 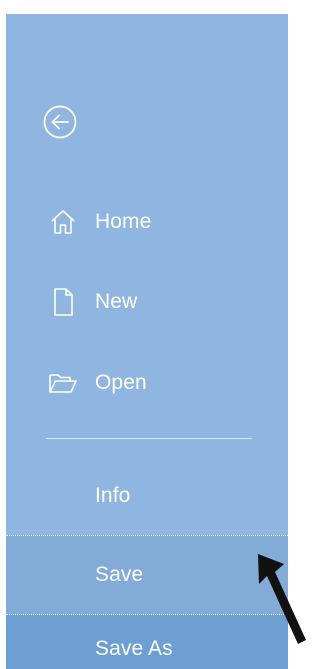 What do you see at coordinates (119, 574) in the screenshot?
I see `nav-item-save-label: Save` at bounding box center [119, 574].